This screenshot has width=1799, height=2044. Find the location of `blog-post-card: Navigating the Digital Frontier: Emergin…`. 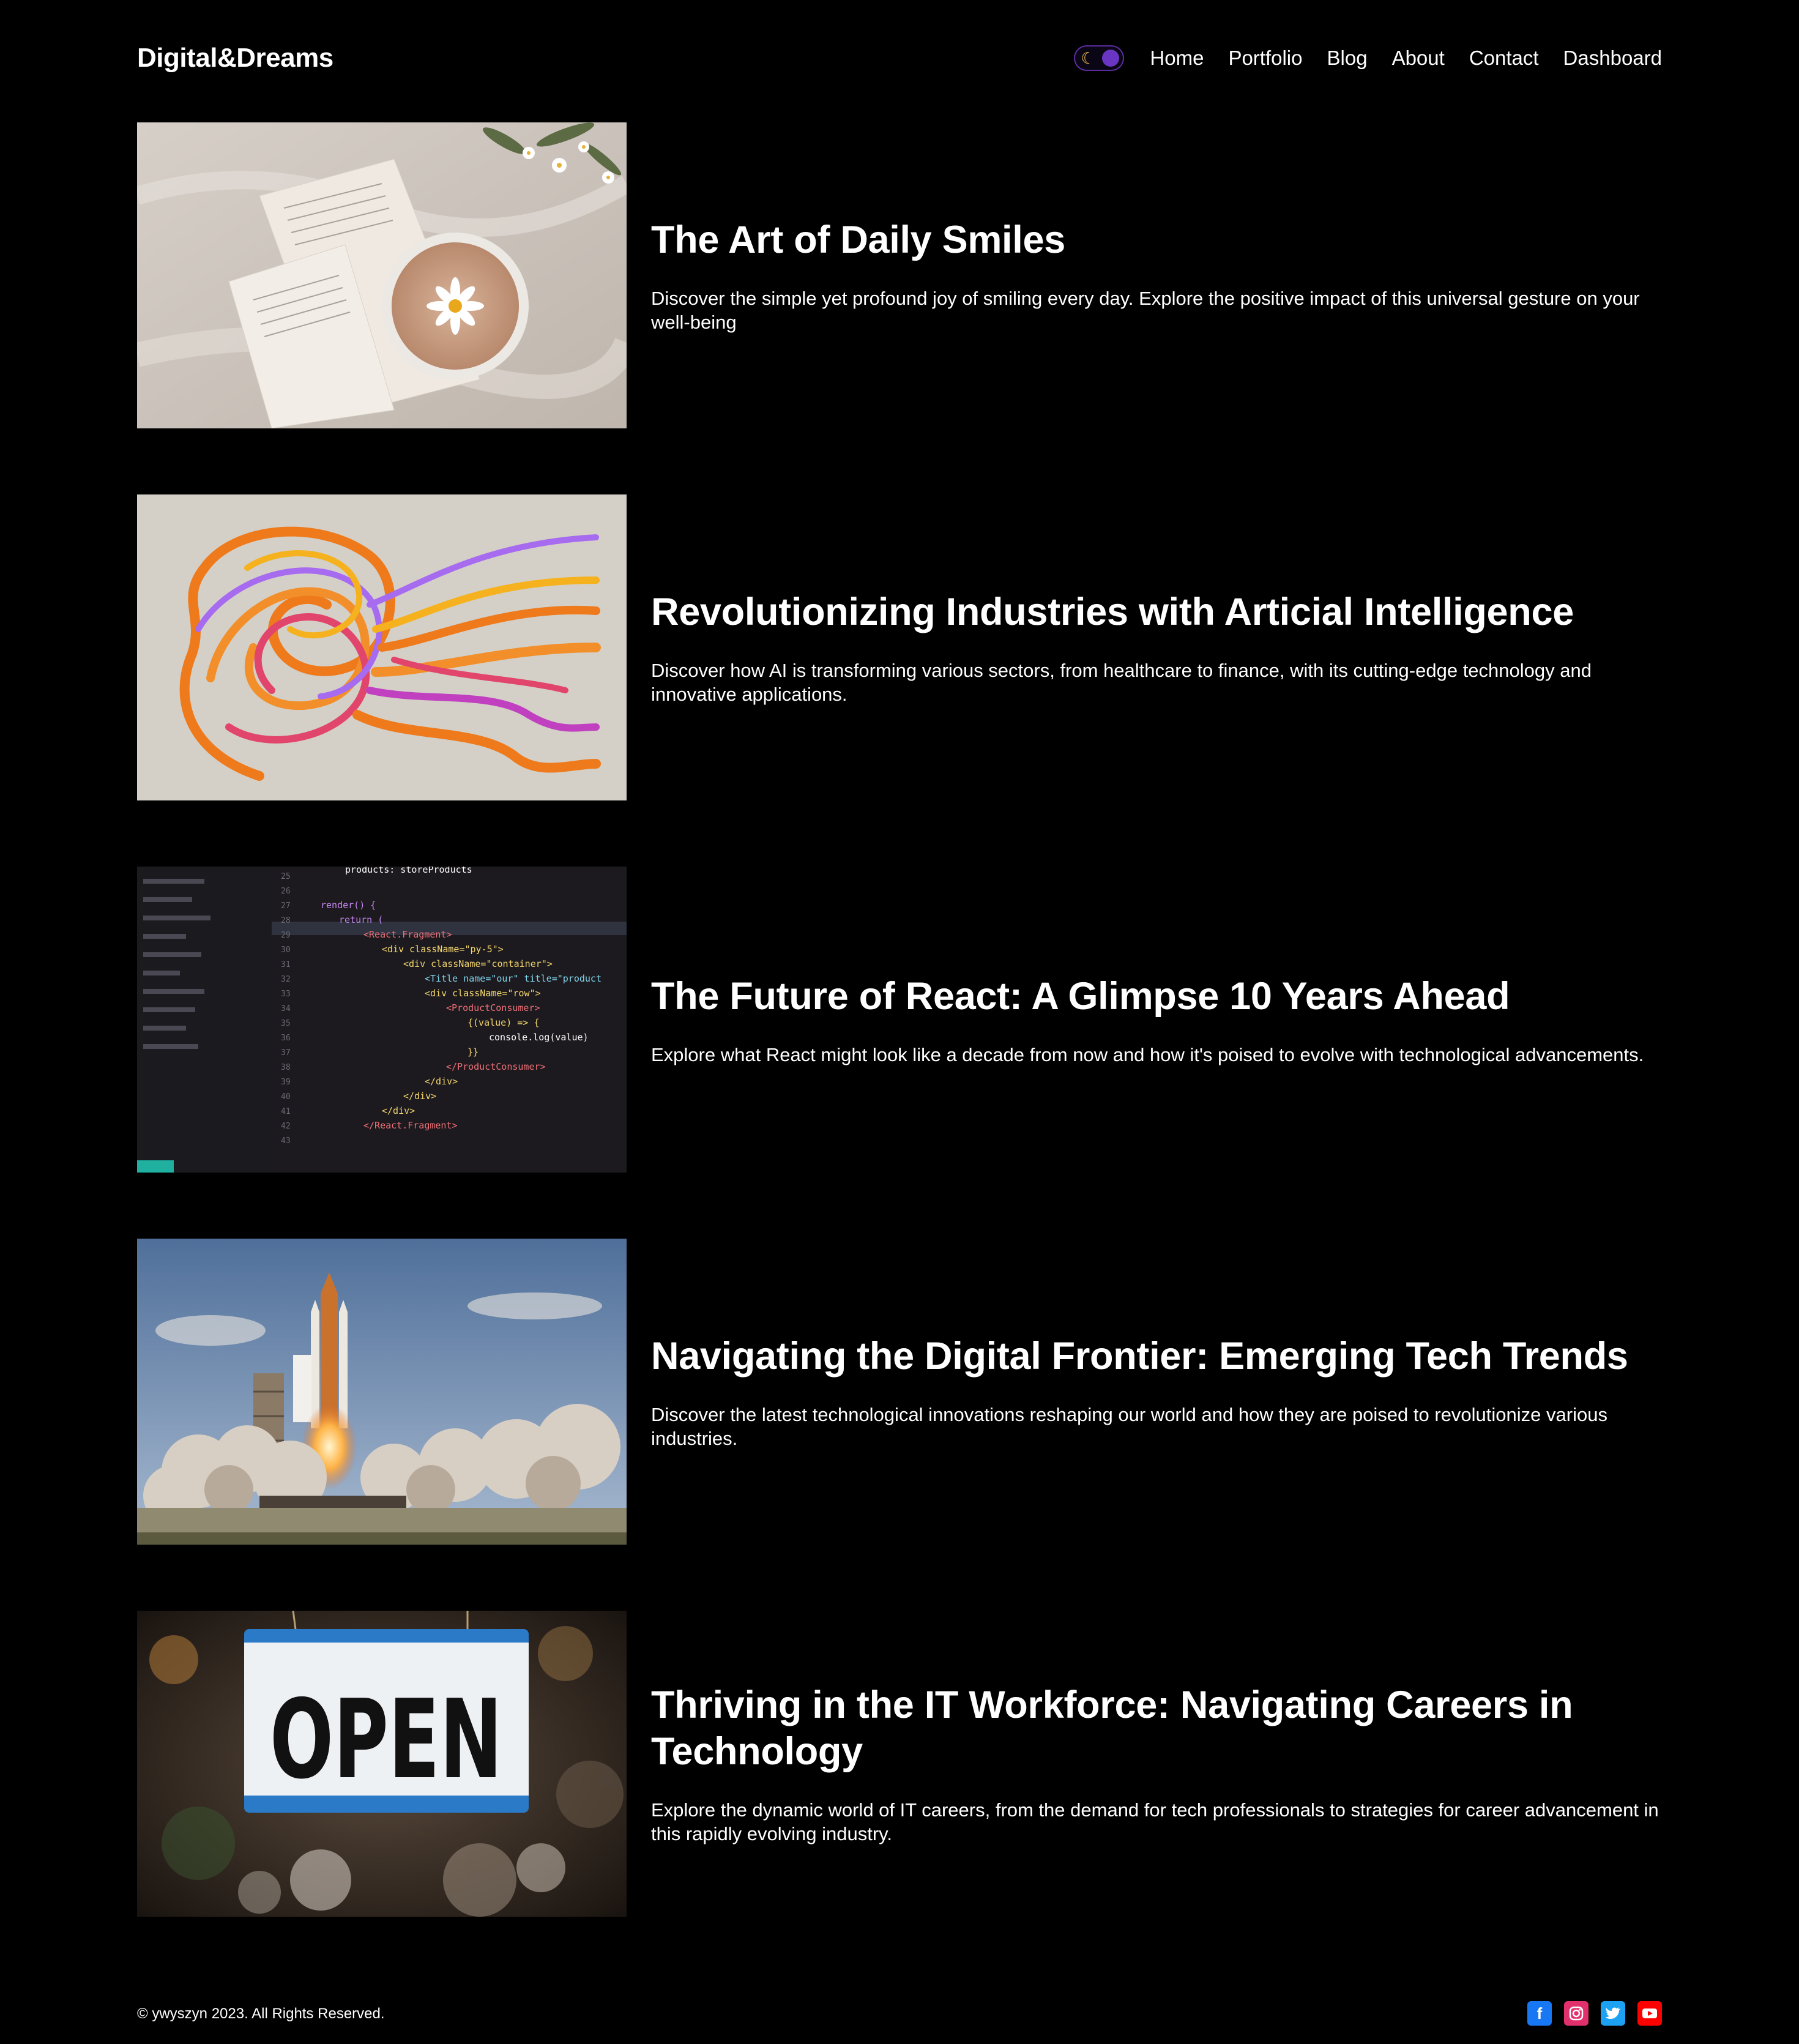

blog-post-card: Navigating the Digital Frontier: Emergin… is located at coordinates (900, 1392).